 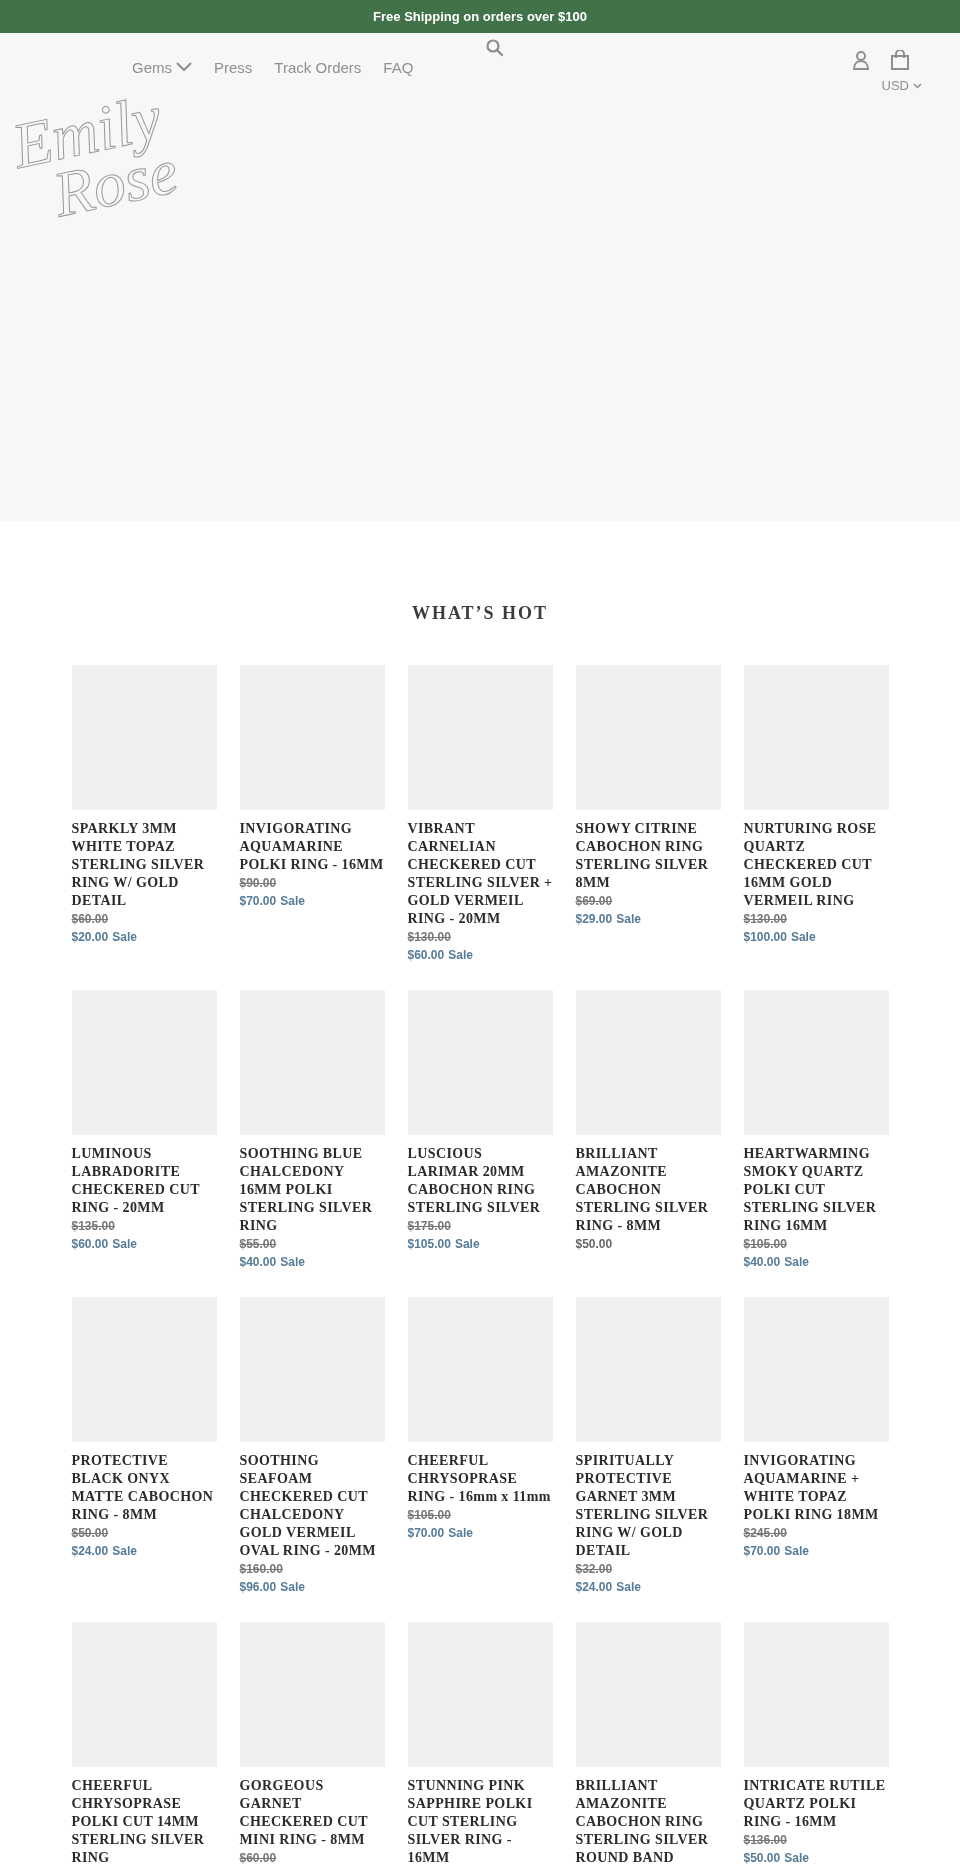 What do you see at coordinates (93, 1226) in the screenshot?
I see `original-price: $135.00` at bounding box center [93, 1226].